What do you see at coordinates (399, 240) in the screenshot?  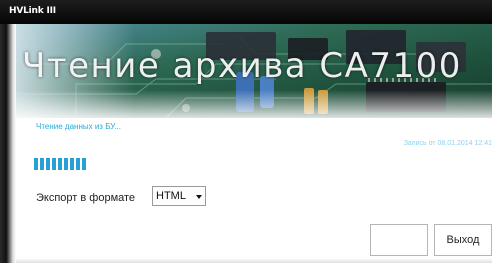 I see `blank-button` at bounding box center [399, 240].